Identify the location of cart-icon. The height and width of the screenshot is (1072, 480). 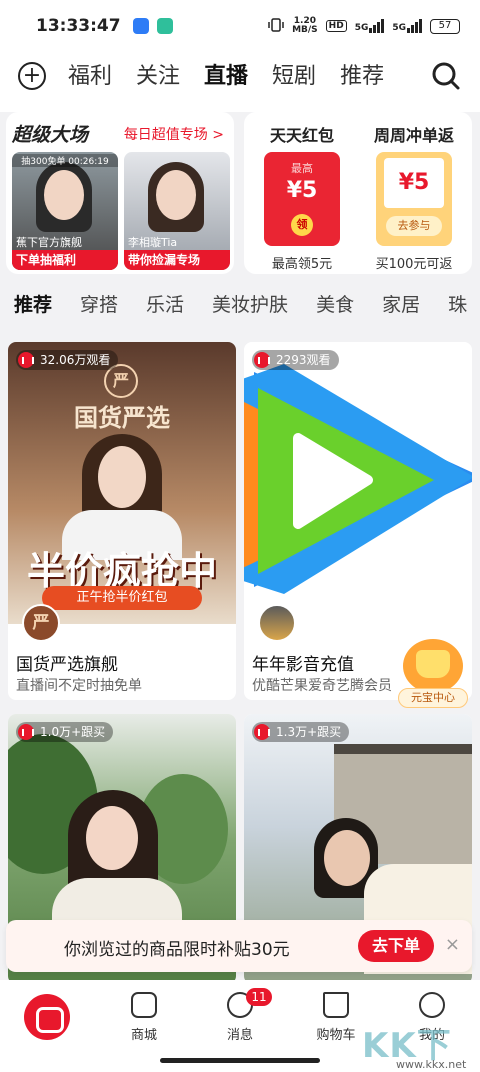
(336, 1005).